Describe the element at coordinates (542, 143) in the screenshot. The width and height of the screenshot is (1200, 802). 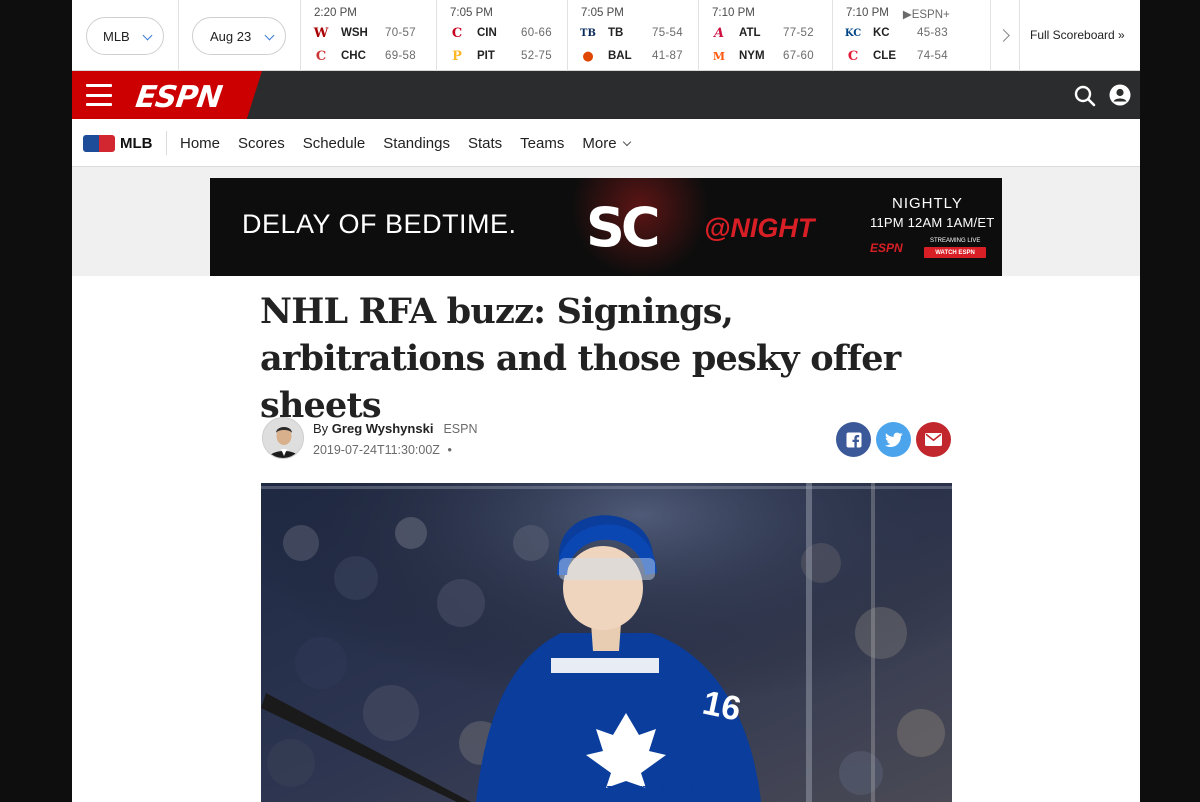
I see `nav-teams: Teams` at that location.